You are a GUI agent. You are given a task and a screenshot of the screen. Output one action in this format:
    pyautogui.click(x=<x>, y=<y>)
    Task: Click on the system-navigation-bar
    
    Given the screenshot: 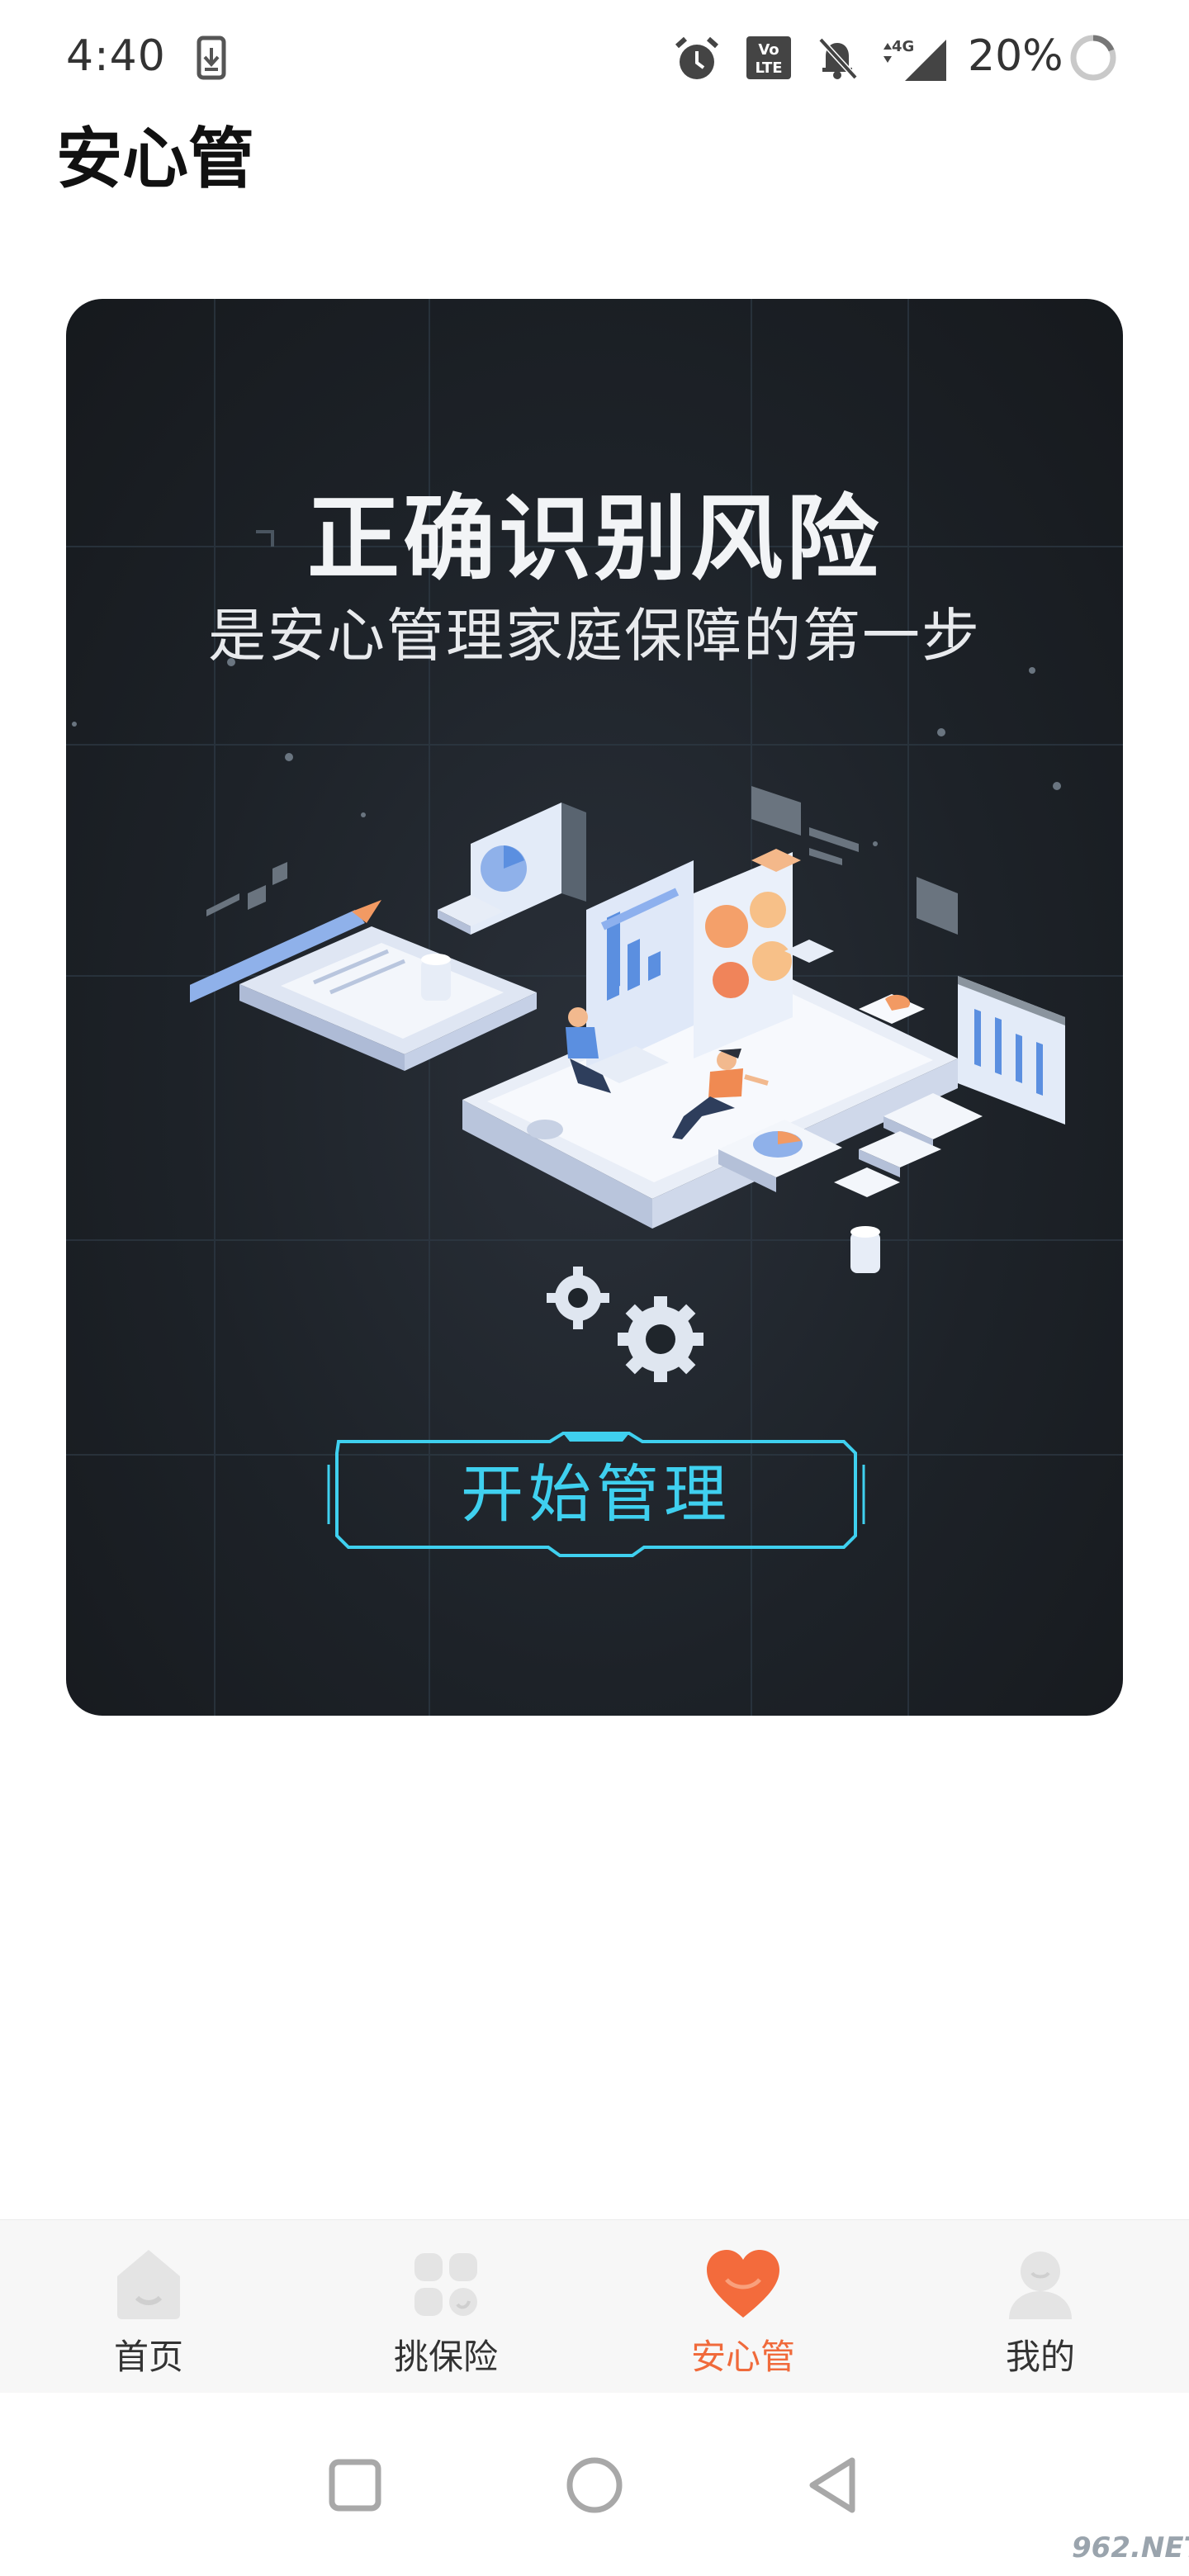 What is the action you would take?
    pyautogui.click(x=594, y=2484)
    